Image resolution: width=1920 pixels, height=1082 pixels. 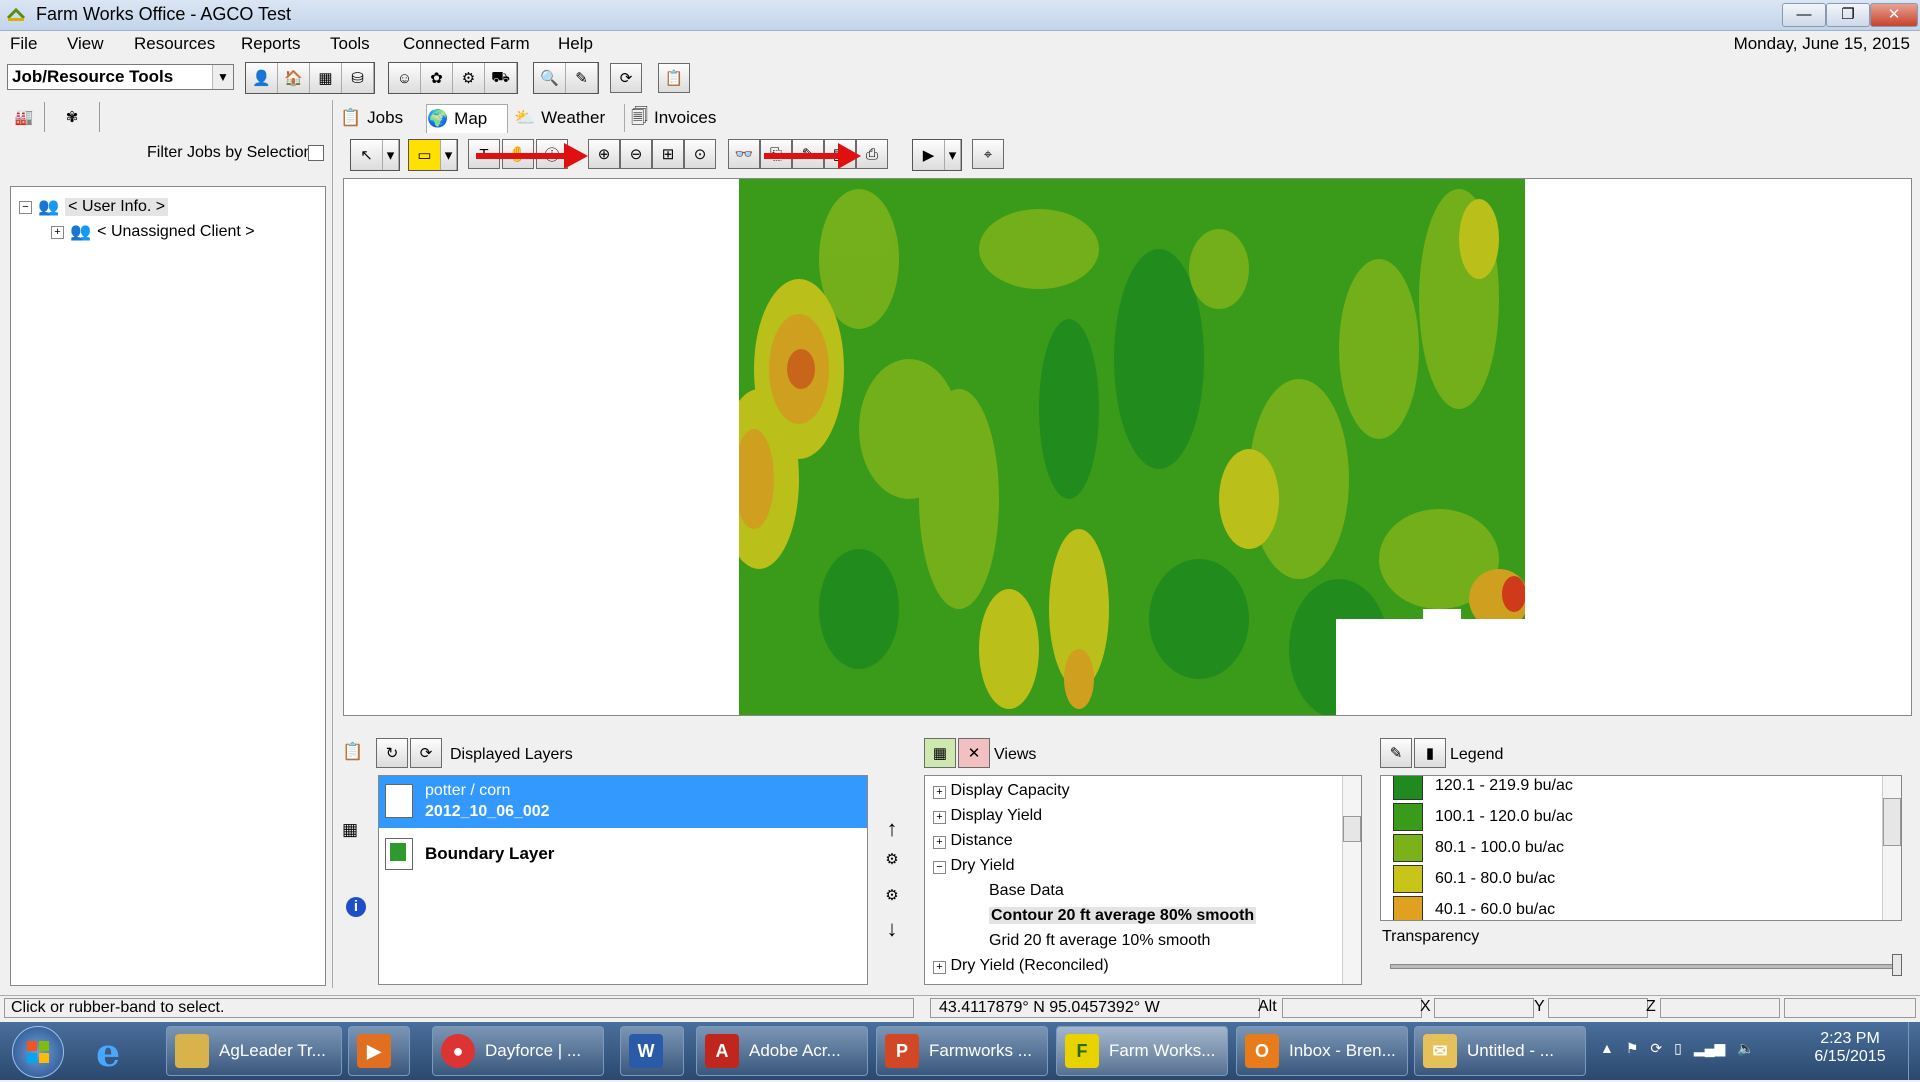 I want to click on restore-button: ❐, so click(x=1848, y=15).